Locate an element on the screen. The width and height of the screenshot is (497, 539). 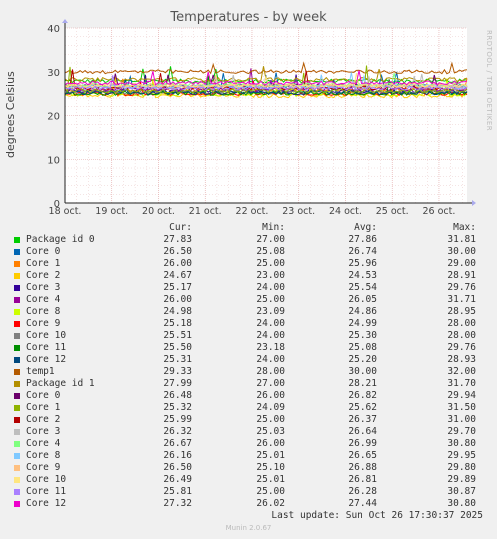
legend-cur: 25.32 is located at coordinates (177, 407).